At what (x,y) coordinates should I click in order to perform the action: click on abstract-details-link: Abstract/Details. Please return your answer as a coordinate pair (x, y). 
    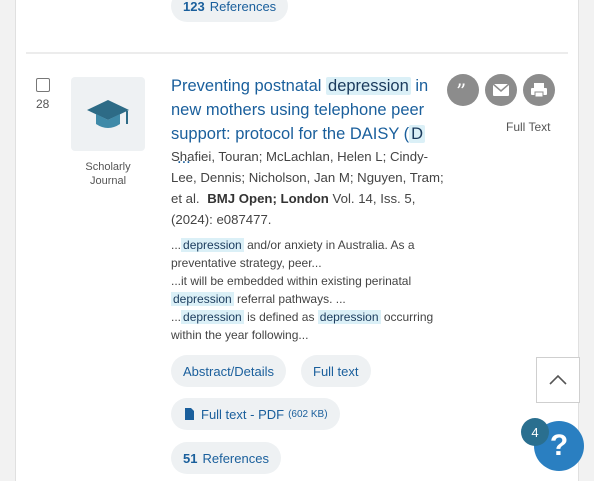
    Looking at the image, I should click on (229, 371).